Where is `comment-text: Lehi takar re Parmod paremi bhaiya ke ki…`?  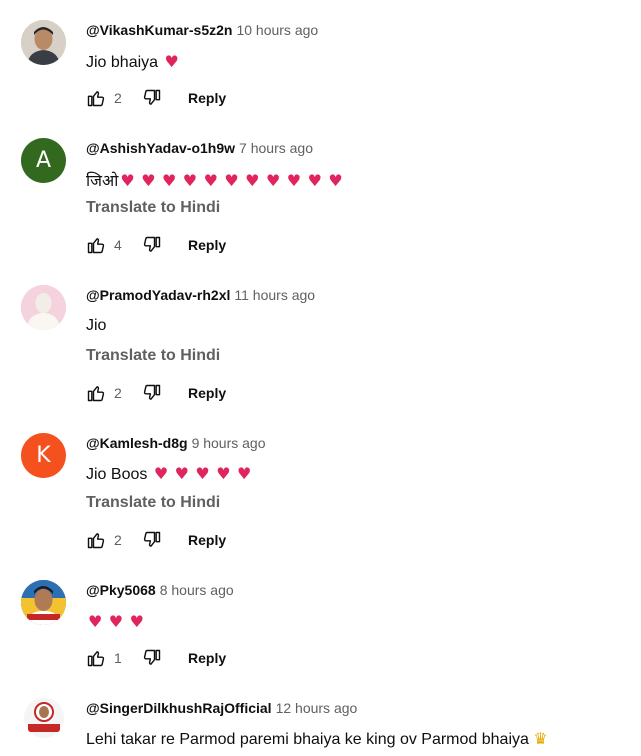 comment-text: Lehi takar re Parmod paremi bhaiya ke ki… is located at coordinates (317, 739).